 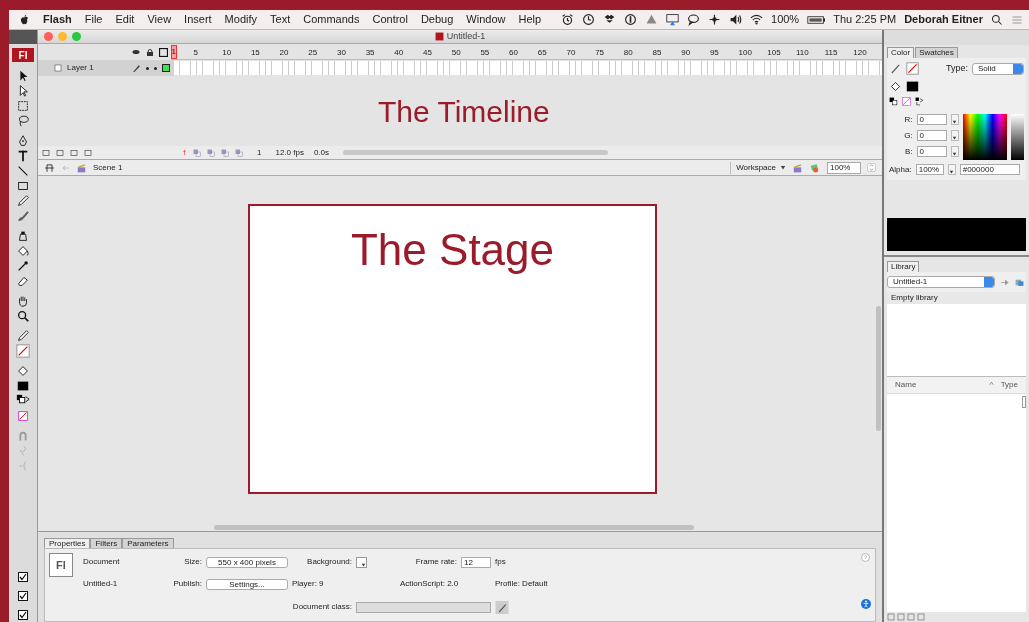 I want to click on app-logo: Fl, so click(x=23, y=55).